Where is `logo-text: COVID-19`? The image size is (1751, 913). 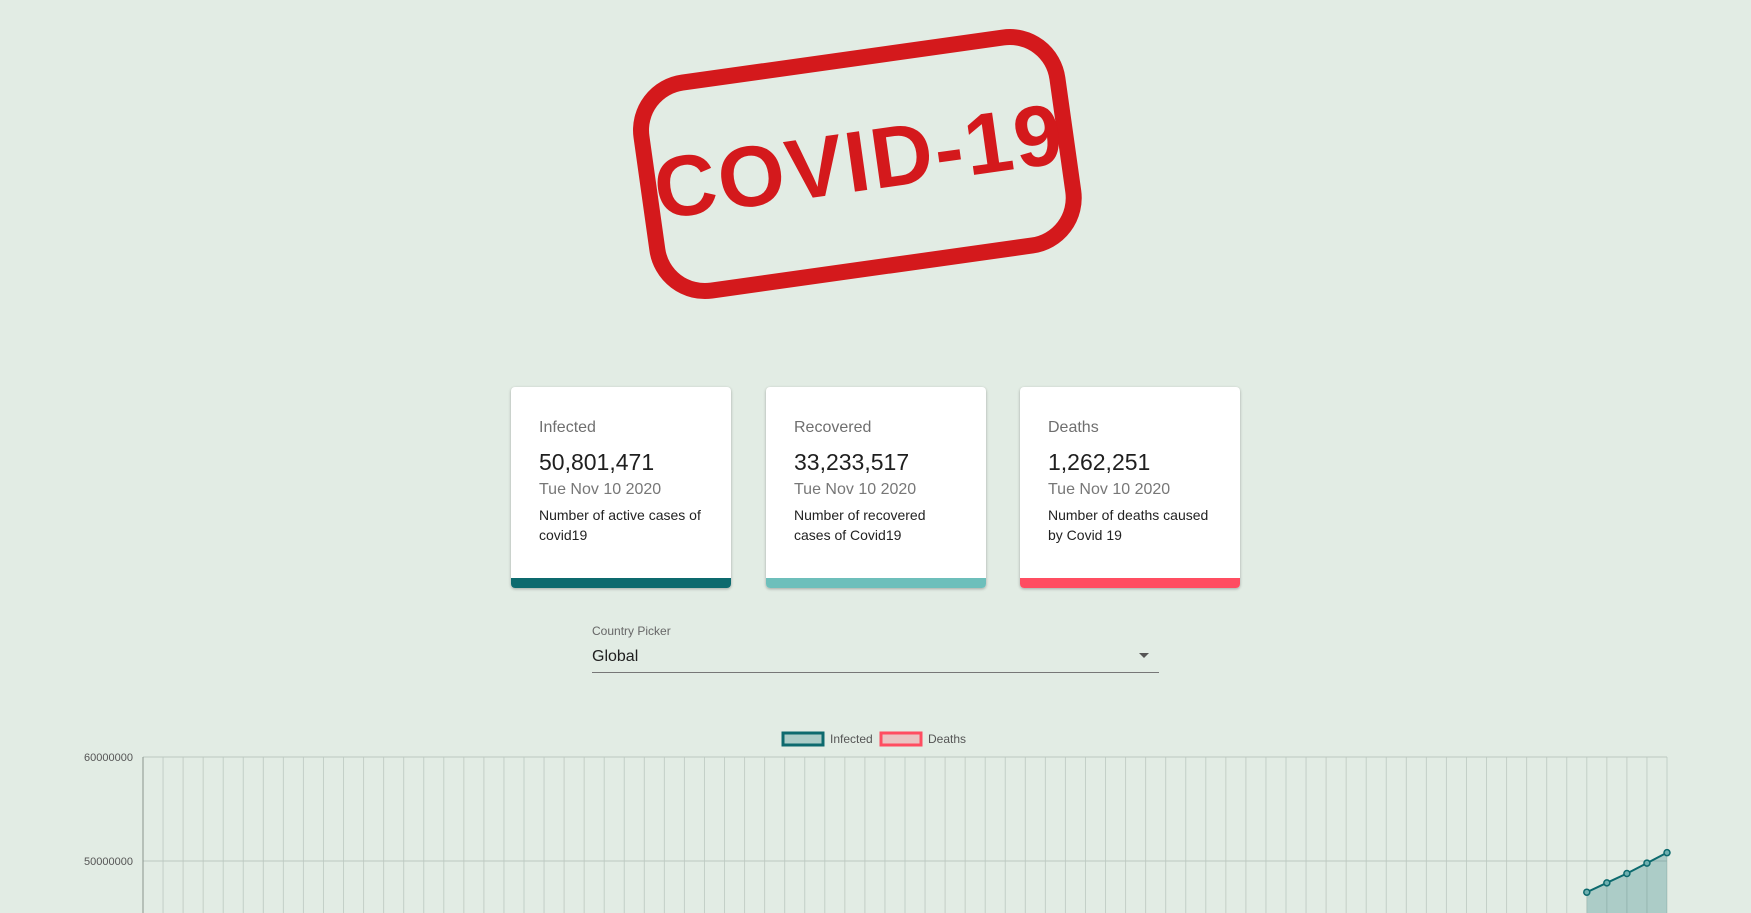 logo-text: COVID-19 is located at coordinates (859, 162).